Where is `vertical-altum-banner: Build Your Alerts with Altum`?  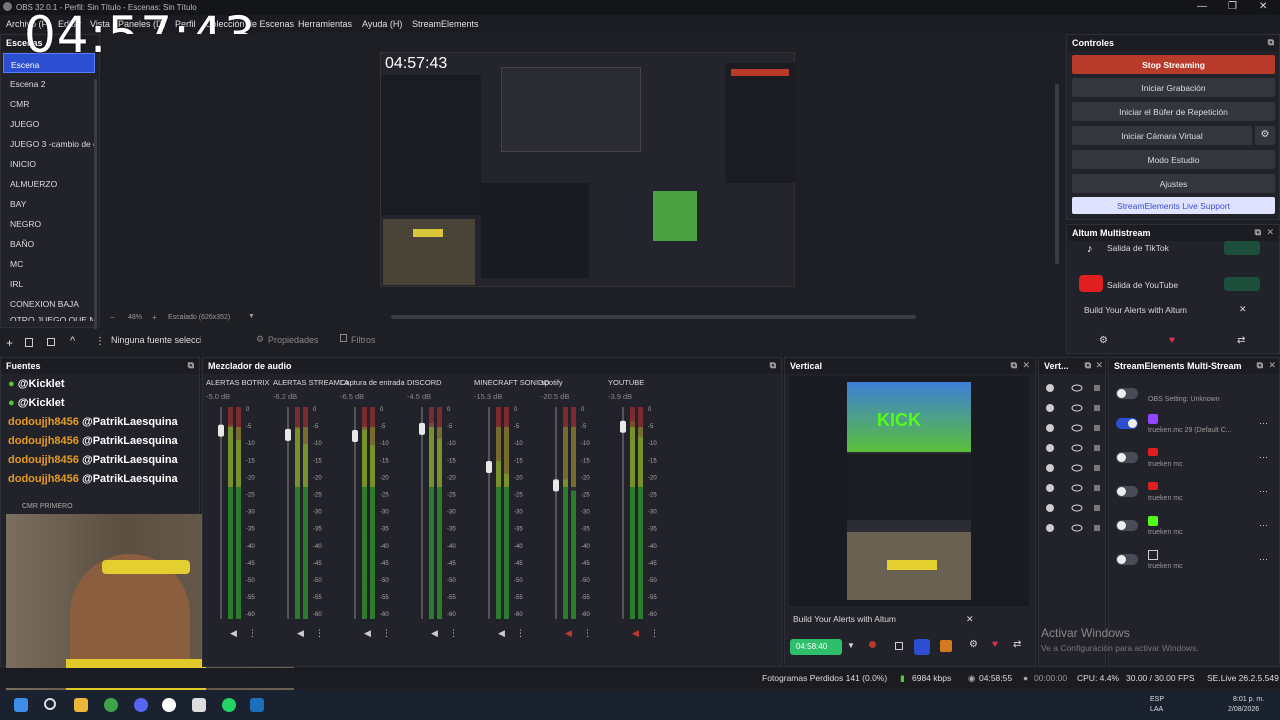
vertical-altum-banner: Build Your Alerts with Altum is located at coordinates (844, 619).